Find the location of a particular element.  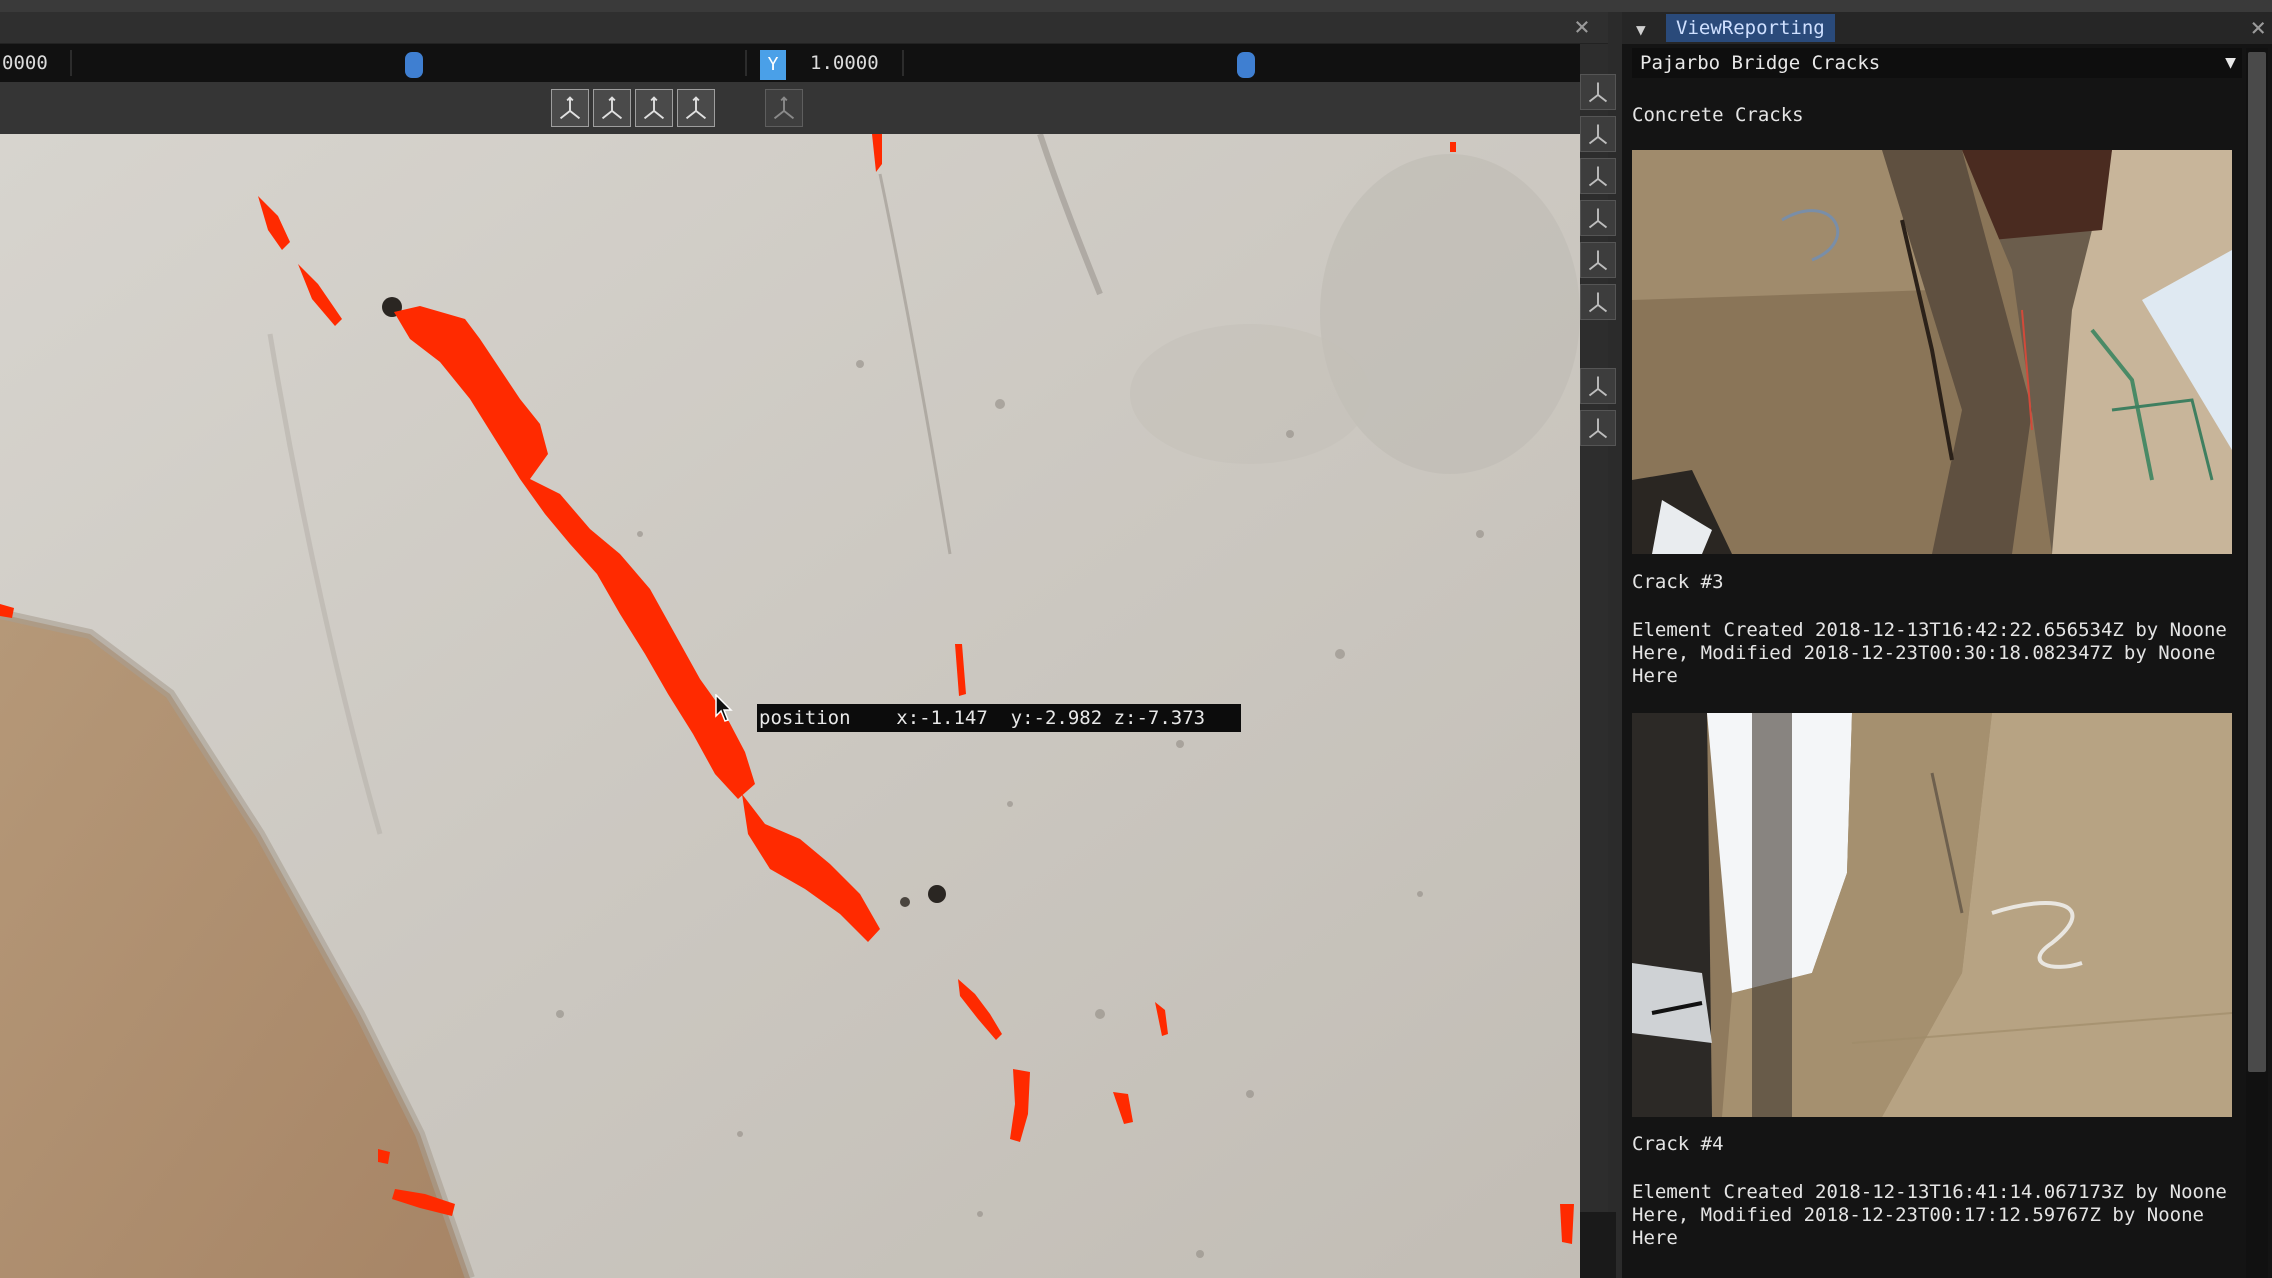

y-slider-thumb is located at coordinates (1246, 65).